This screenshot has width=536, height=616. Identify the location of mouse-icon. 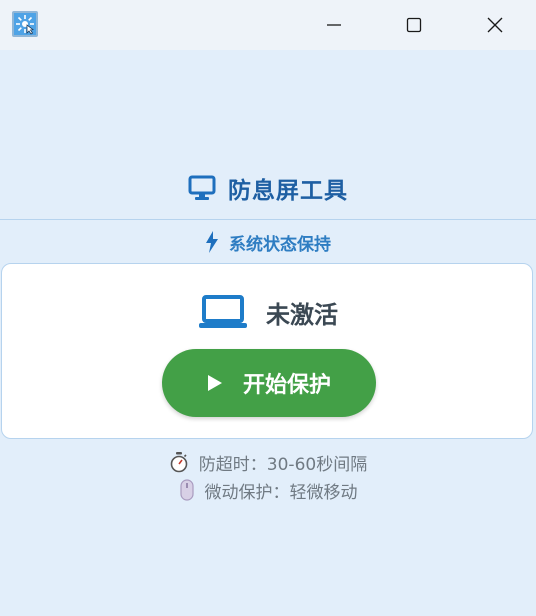
(186, 490).